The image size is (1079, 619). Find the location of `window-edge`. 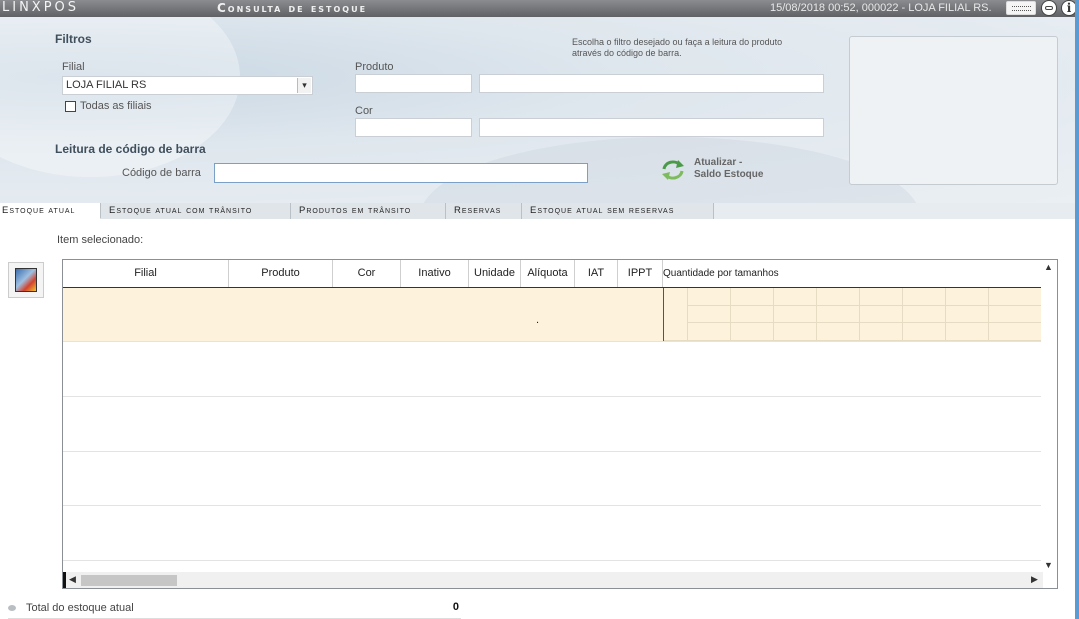

window-edge is located at coordinates (1077, 309).